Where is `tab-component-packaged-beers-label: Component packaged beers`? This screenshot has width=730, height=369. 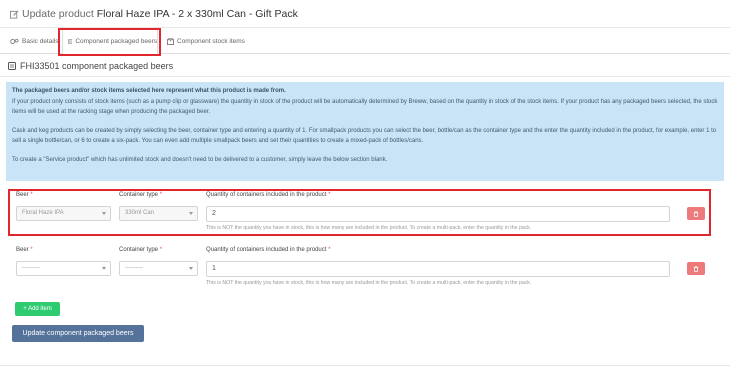 tab-component-packaged-beers-label: Component packaged beers is located at coordinates (116, 41).